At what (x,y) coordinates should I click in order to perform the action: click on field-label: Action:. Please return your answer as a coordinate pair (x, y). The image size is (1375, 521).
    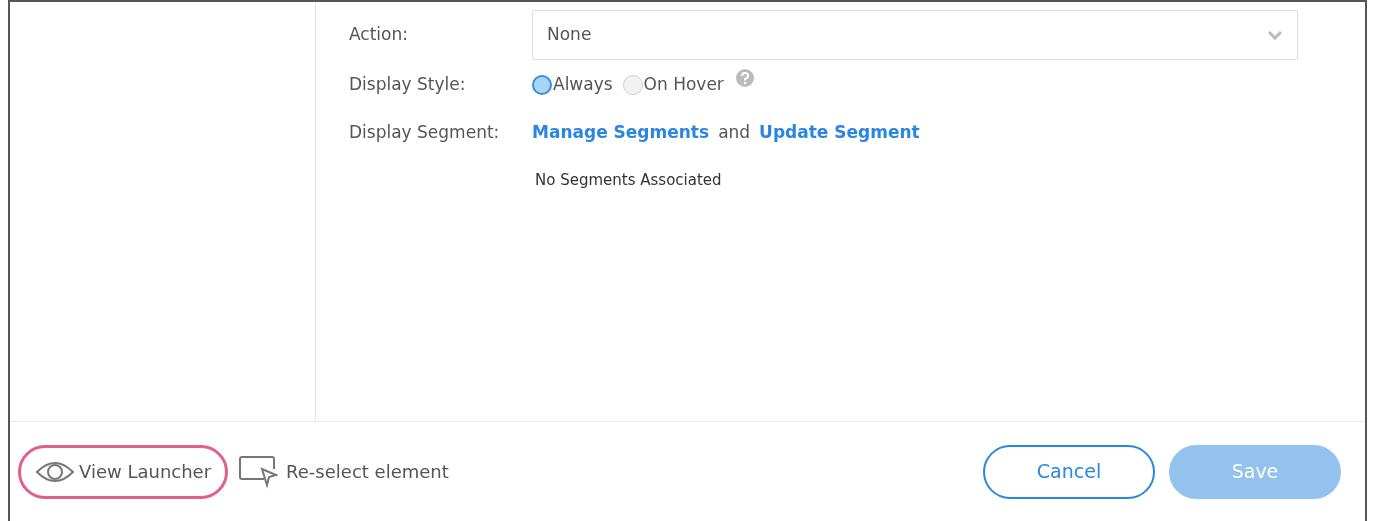
    Looking at the image, I should click on (379, 35).